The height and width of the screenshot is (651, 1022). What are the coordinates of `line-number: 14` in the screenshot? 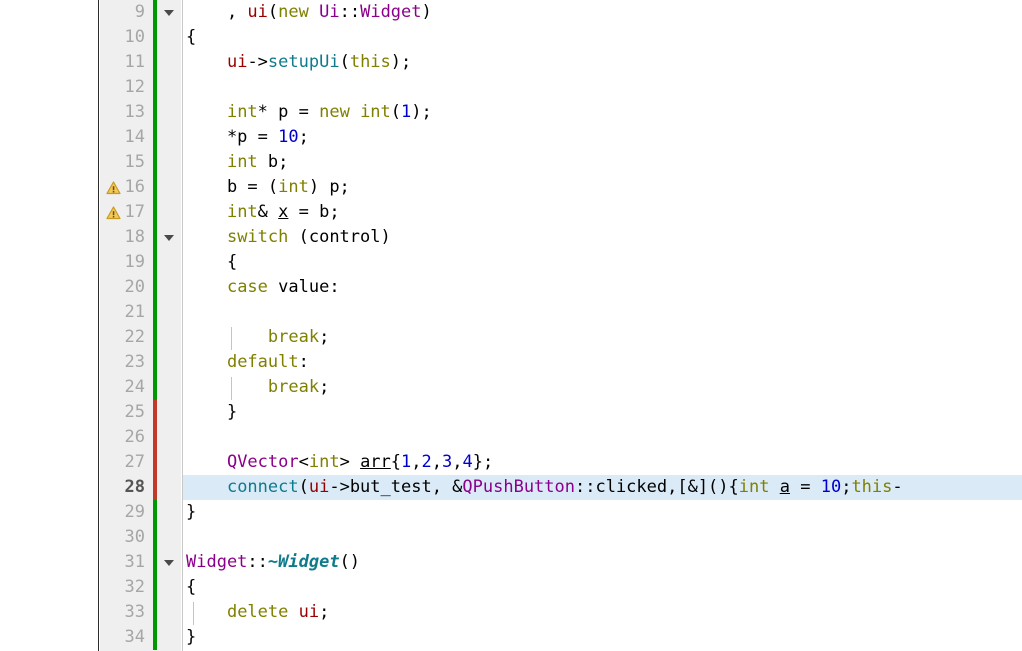 It's located at (134, 137).